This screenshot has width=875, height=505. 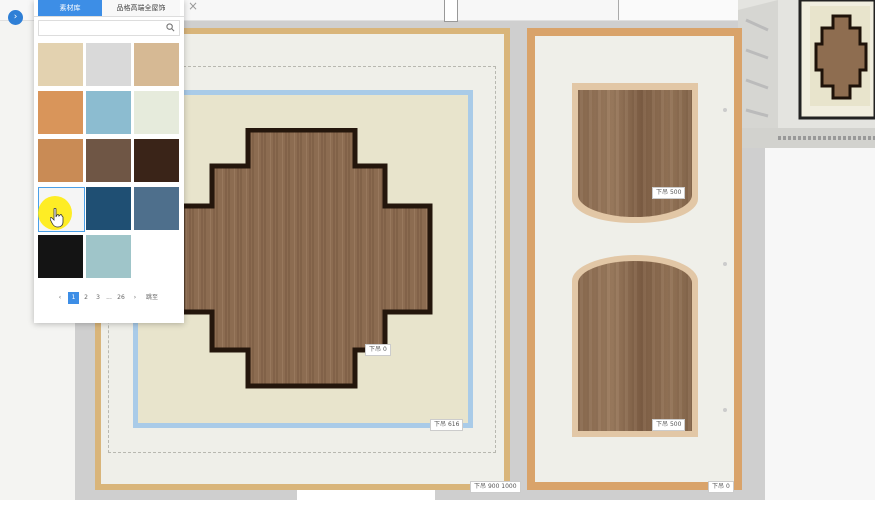 I want to click on tag-value: 900 1000, so click(x=502, y=486).